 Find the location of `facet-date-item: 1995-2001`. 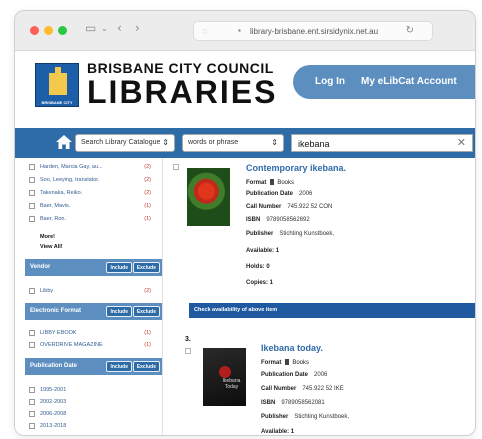

facet-date-item: 1995-2001 is located at coordinates (91, 391).